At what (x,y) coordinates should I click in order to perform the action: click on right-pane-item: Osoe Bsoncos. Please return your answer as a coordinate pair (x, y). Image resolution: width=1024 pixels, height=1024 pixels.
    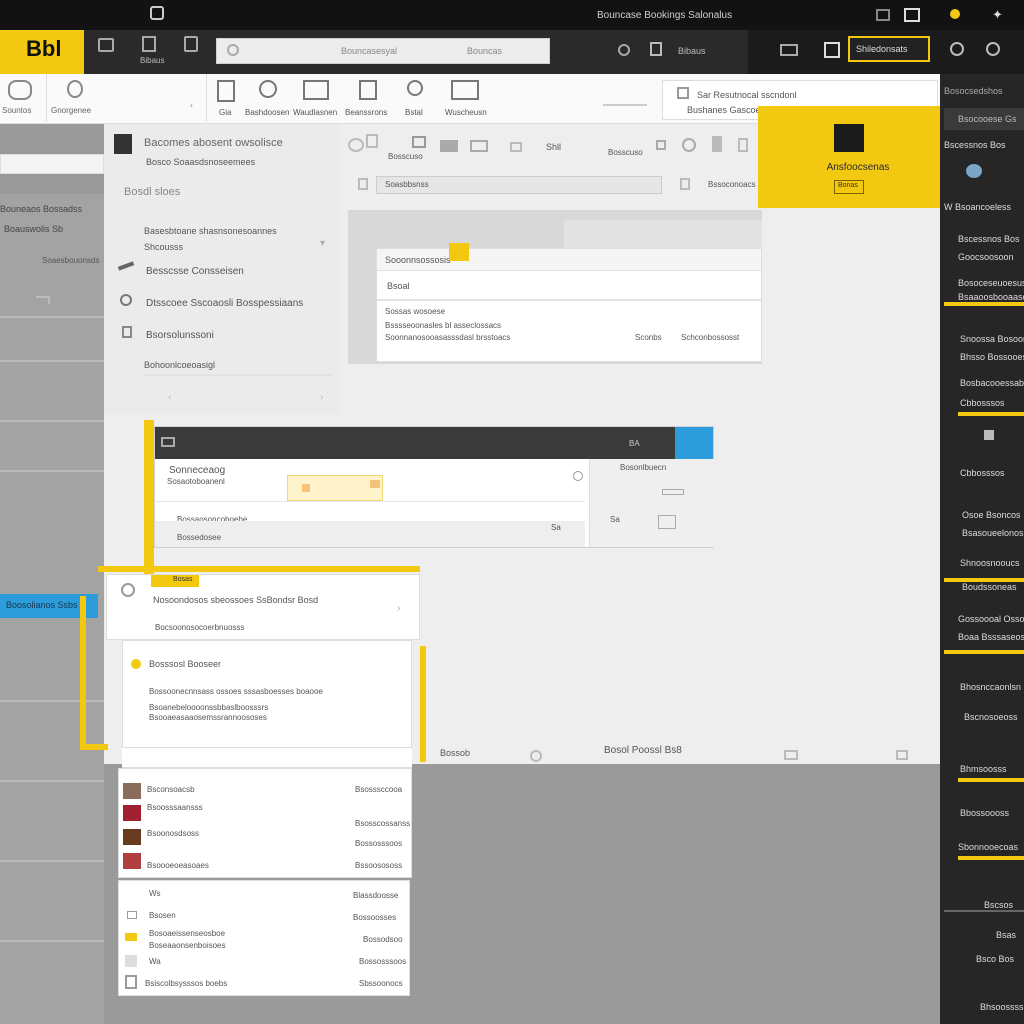
    Looking at the image, I should click on (993, 515).